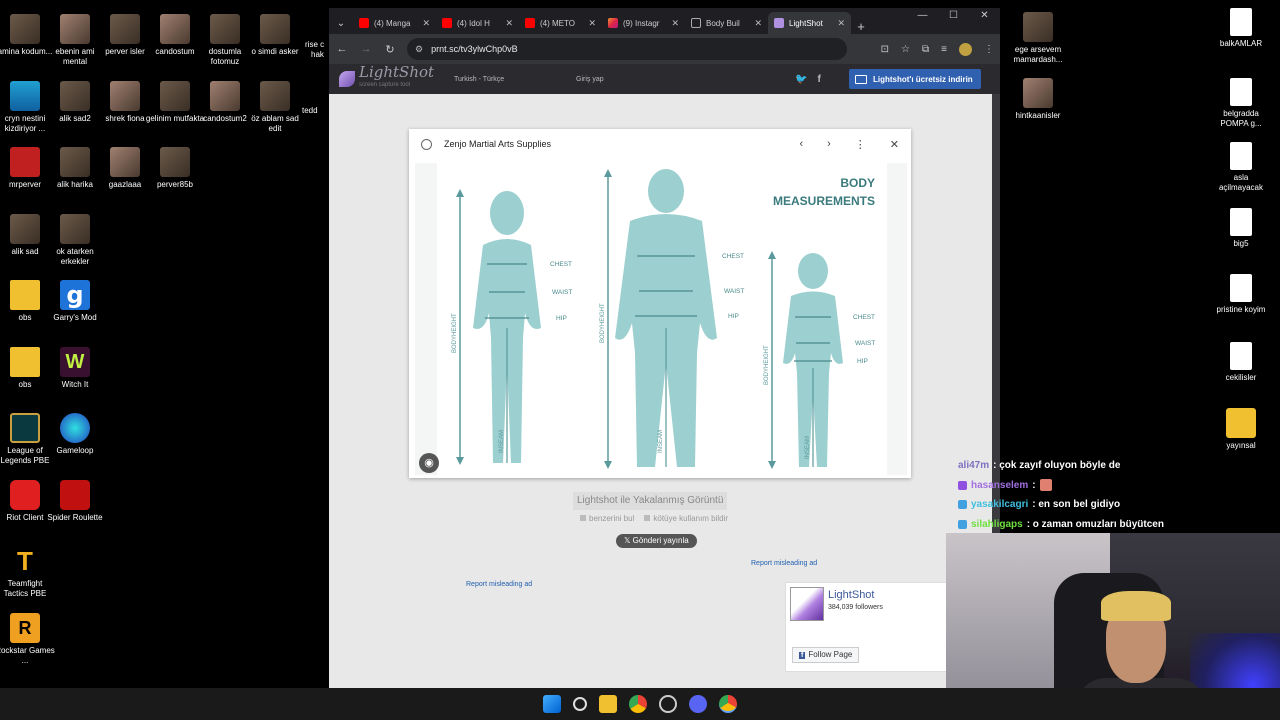 The width and height of the screenshot is (1280, 720). What do you see at coordinates (801, 144) in the screenshot?
I see `chevron-left-icon: ‹` at bounding box center [801, 144].